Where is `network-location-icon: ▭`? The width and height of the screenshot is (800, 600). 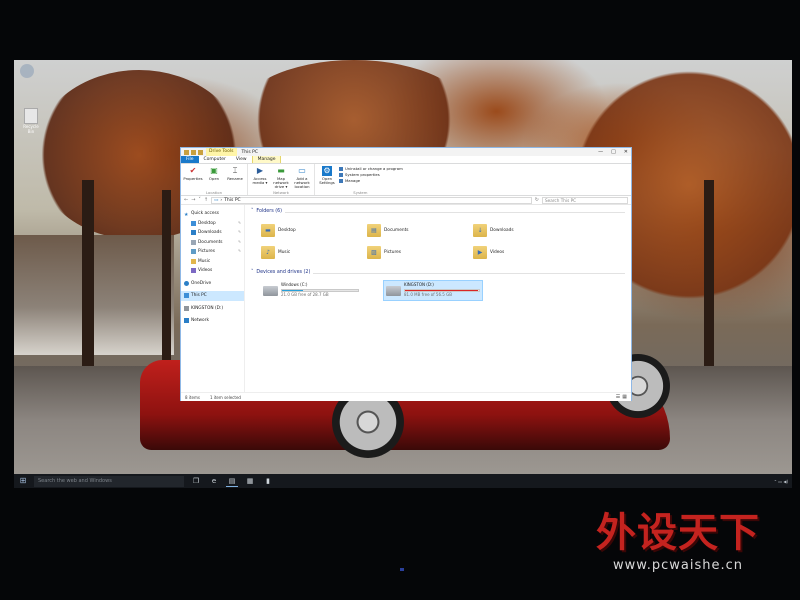
network-location-icon: ▭ is located at coordinates (302, 170).